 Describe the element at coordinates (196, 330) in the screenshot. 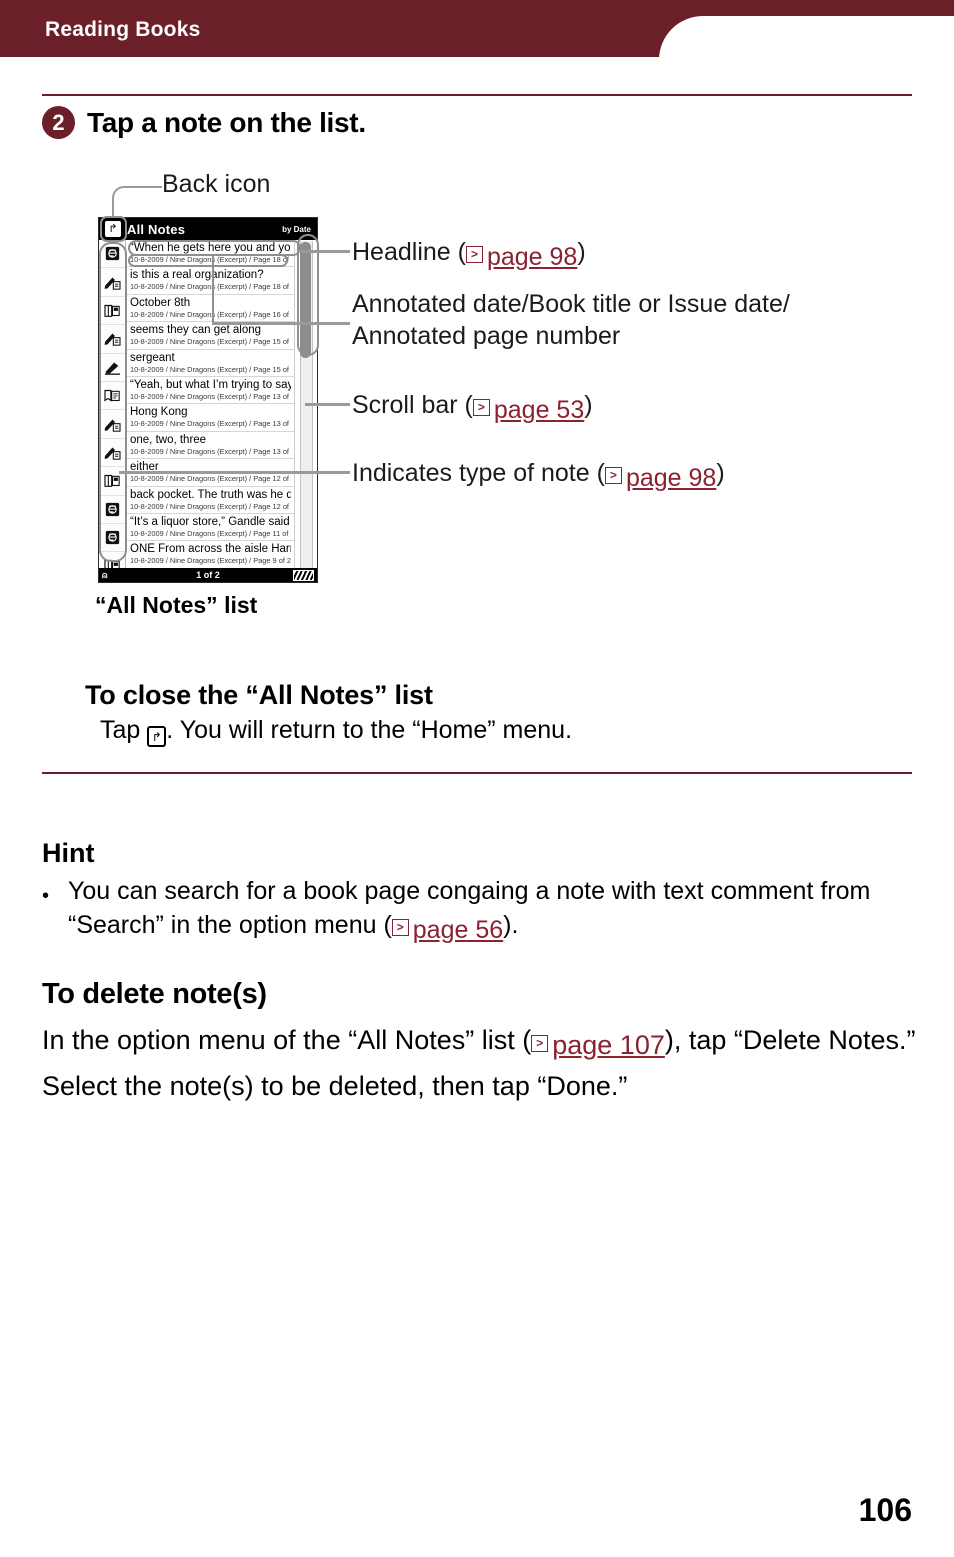

I see `note-headline: seems they can get along` at that location.